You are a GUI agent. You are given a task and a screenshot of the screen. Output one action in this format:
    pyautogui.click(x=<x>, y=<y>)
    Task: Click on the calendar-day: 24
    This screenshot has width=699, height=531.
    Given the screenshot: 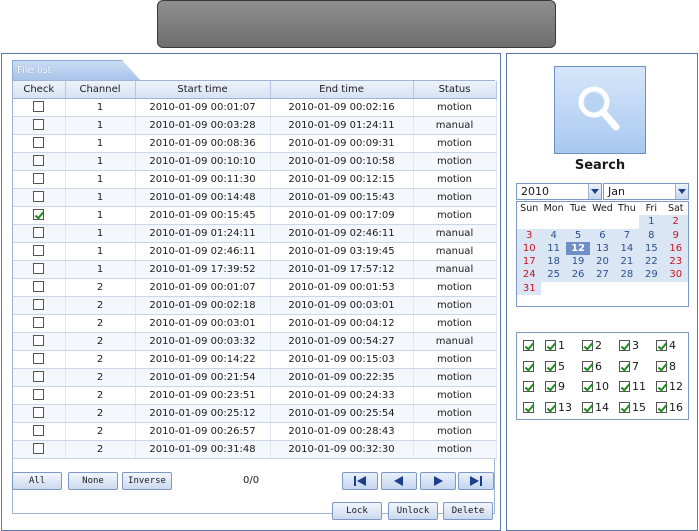 What is the action you would take?
    pyautogui.click(x=529, y=275)
    